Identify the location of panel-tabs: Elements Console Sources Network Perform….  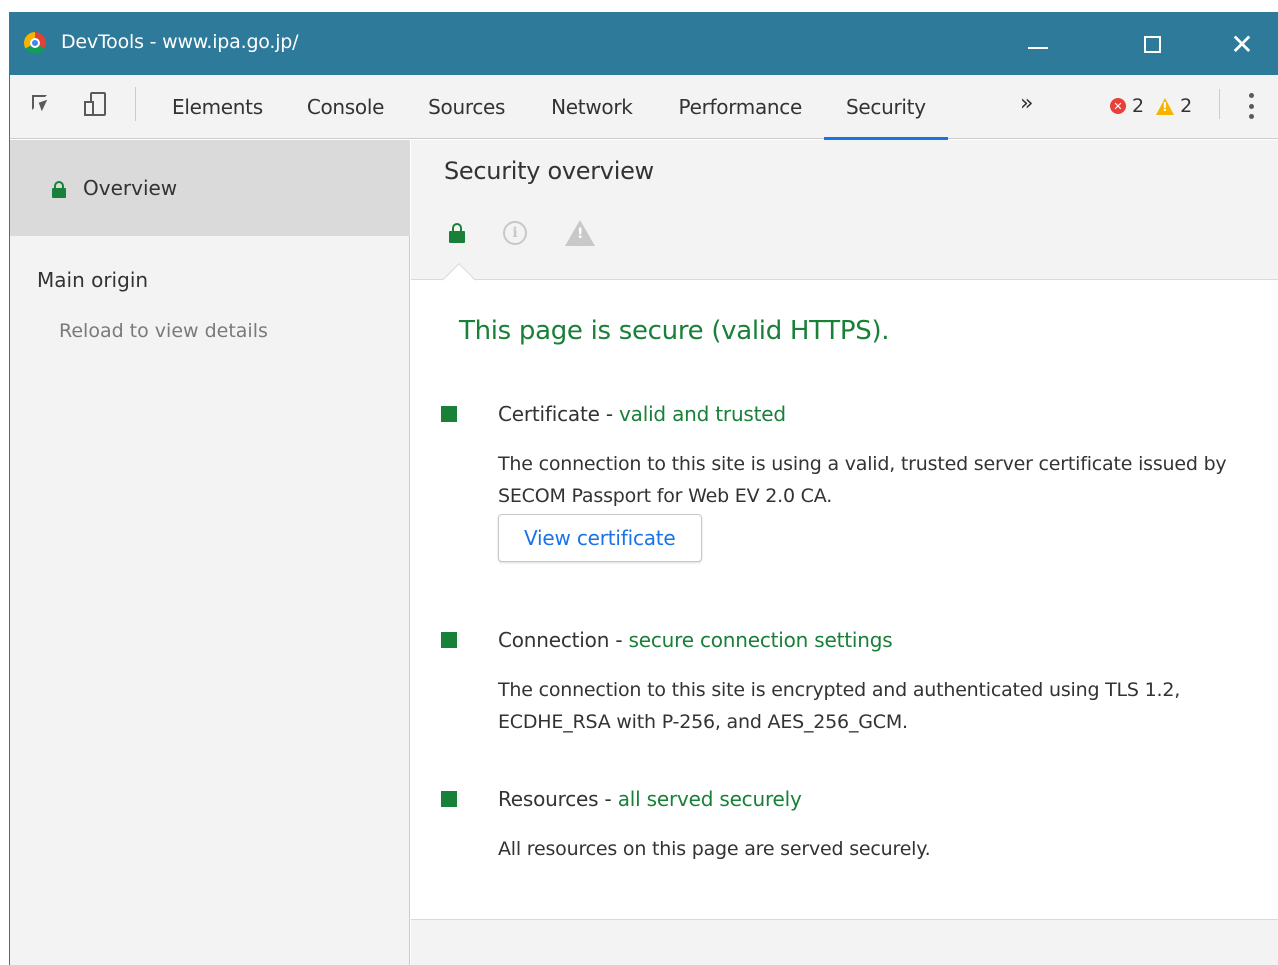
(552, 107).